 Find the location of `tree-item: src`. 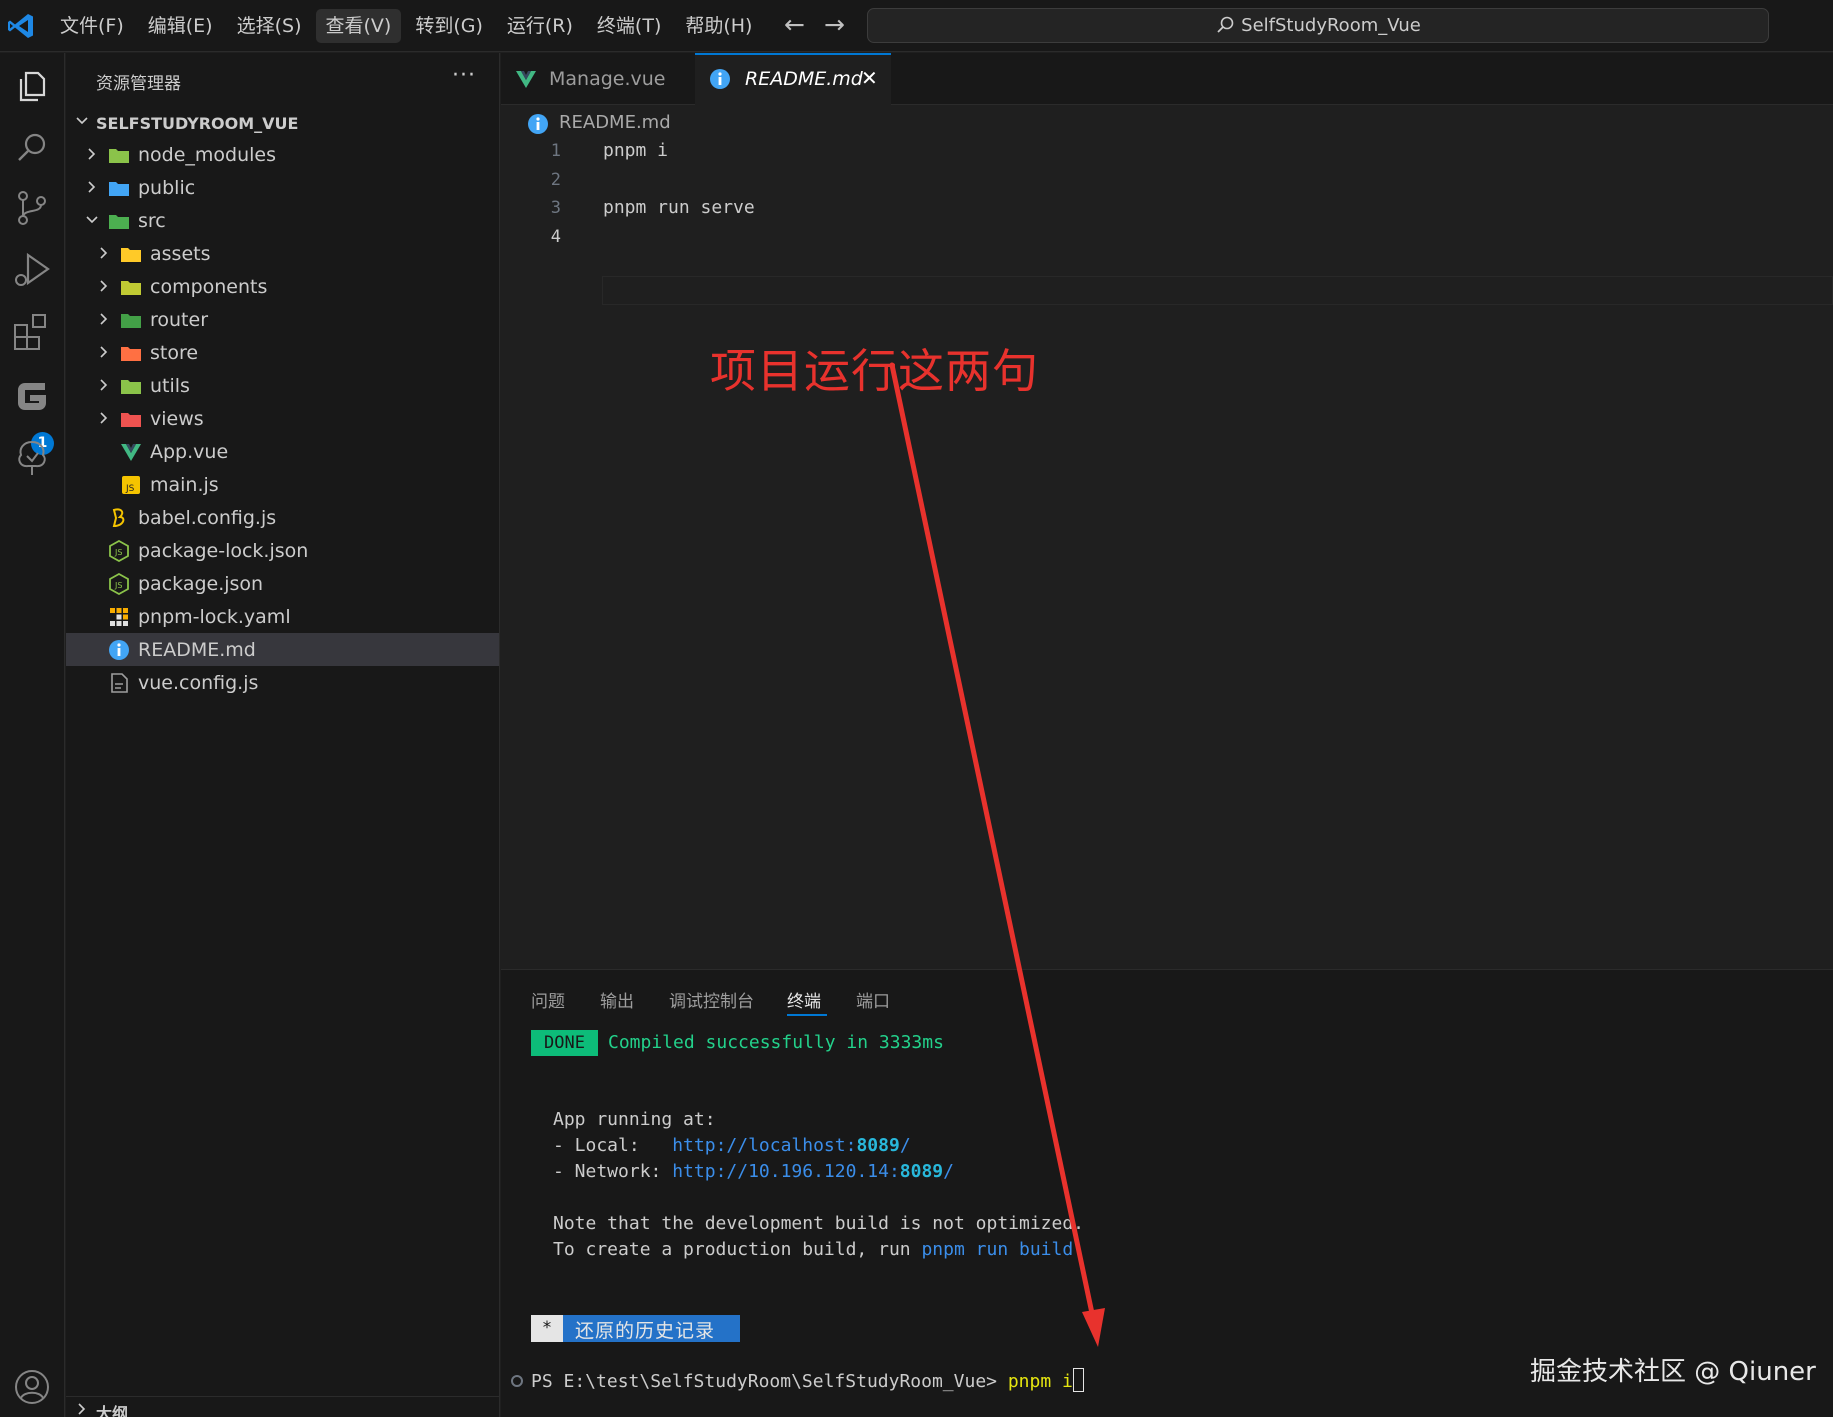

tree-item: src is located at coordinates (282, 220).